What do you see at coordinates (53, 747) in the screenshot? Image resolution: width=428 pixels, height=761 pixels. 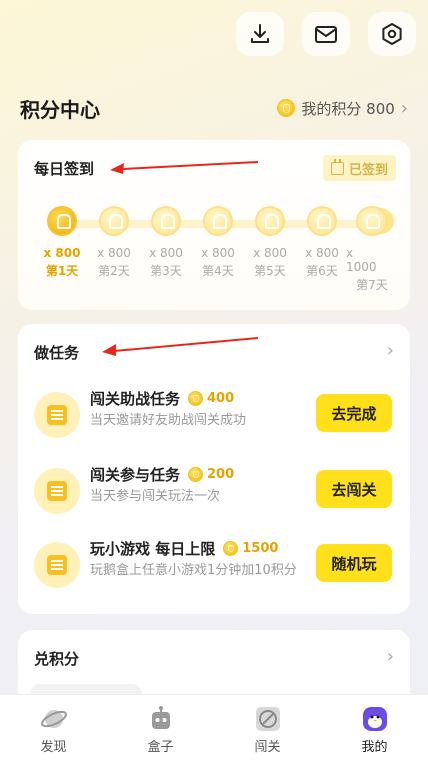 I see `nav-label: 发现` at bounding box center [53, 747].